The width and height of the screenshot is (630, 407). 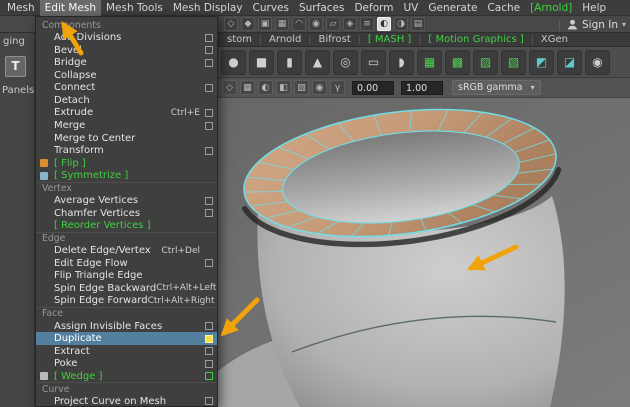 What do you see at coordinates (334, 39) in the screenshot?
I see `shelf-tab-bifrost: Bifrost` at bounding box center [334, 39].